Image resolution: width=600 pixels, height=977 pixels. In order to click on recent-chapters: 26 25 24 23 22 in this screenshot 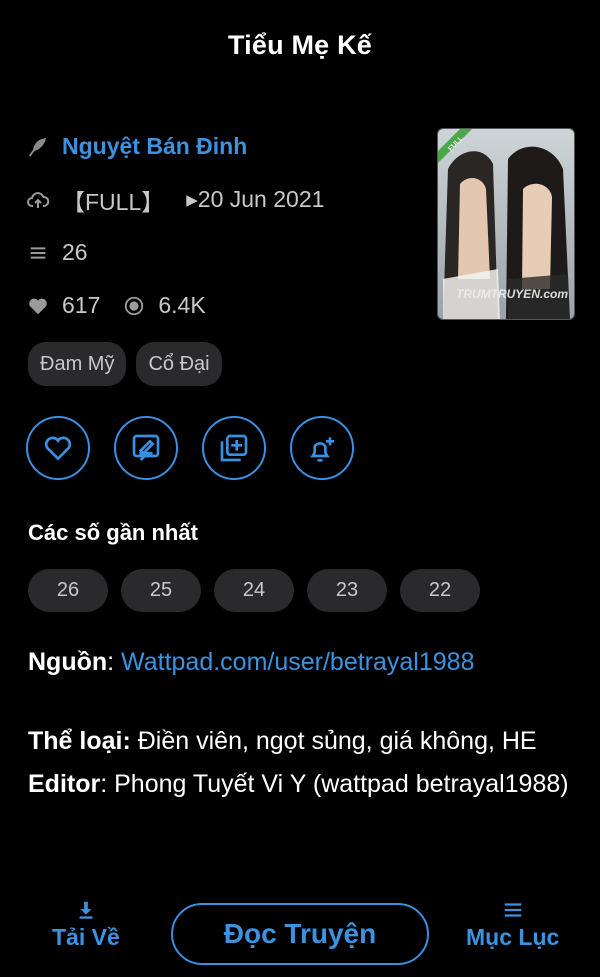, I will do `click(254, 590)`.